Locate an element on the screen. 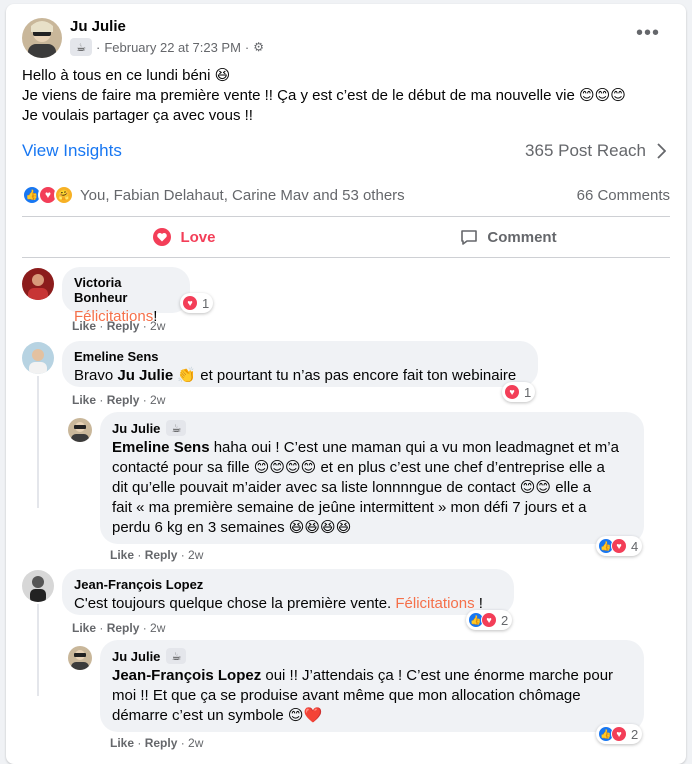 The image size is (692, 764). reply-line: perdu 6 kg en 3 semaines 😆😆😆😆 is located at coordinates (232, 527).